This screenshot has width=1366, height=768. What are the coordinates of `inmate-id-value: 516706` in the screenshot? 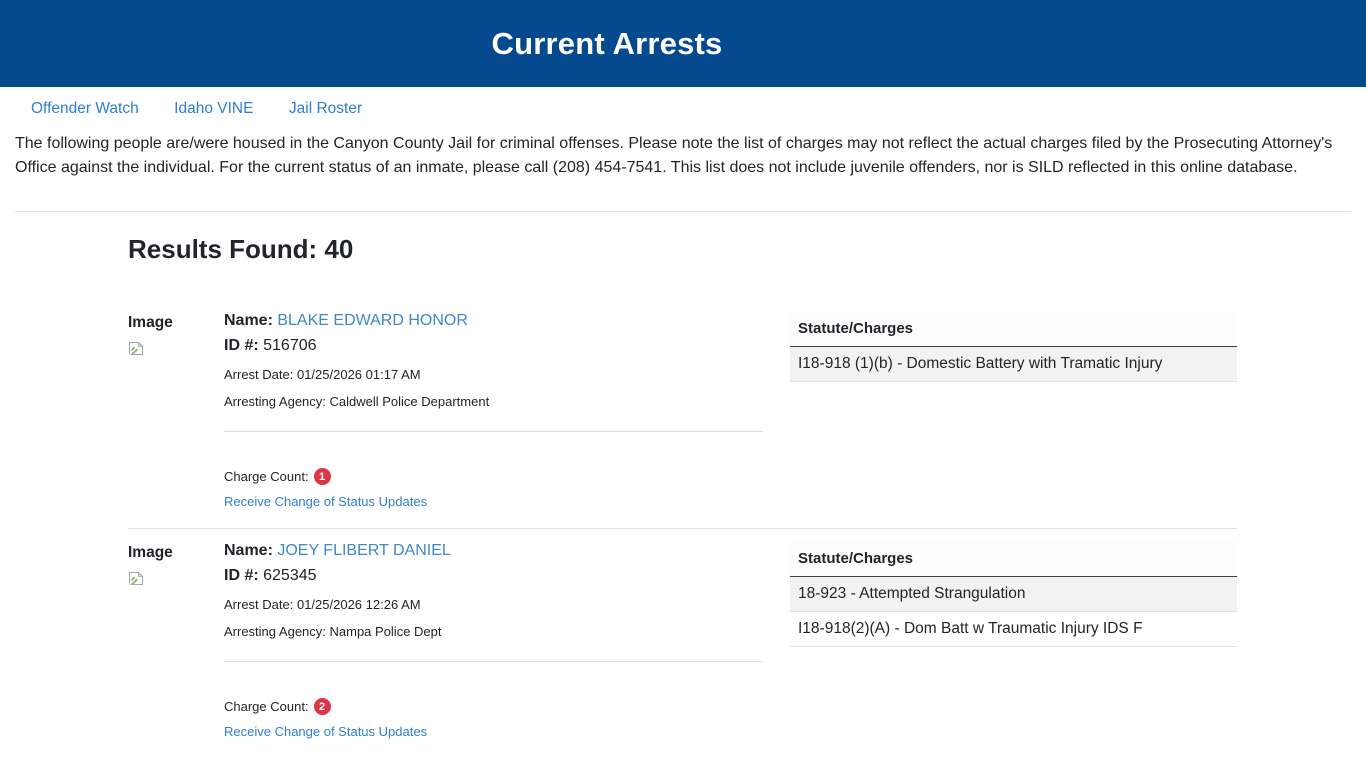 It's located at (290, 345).